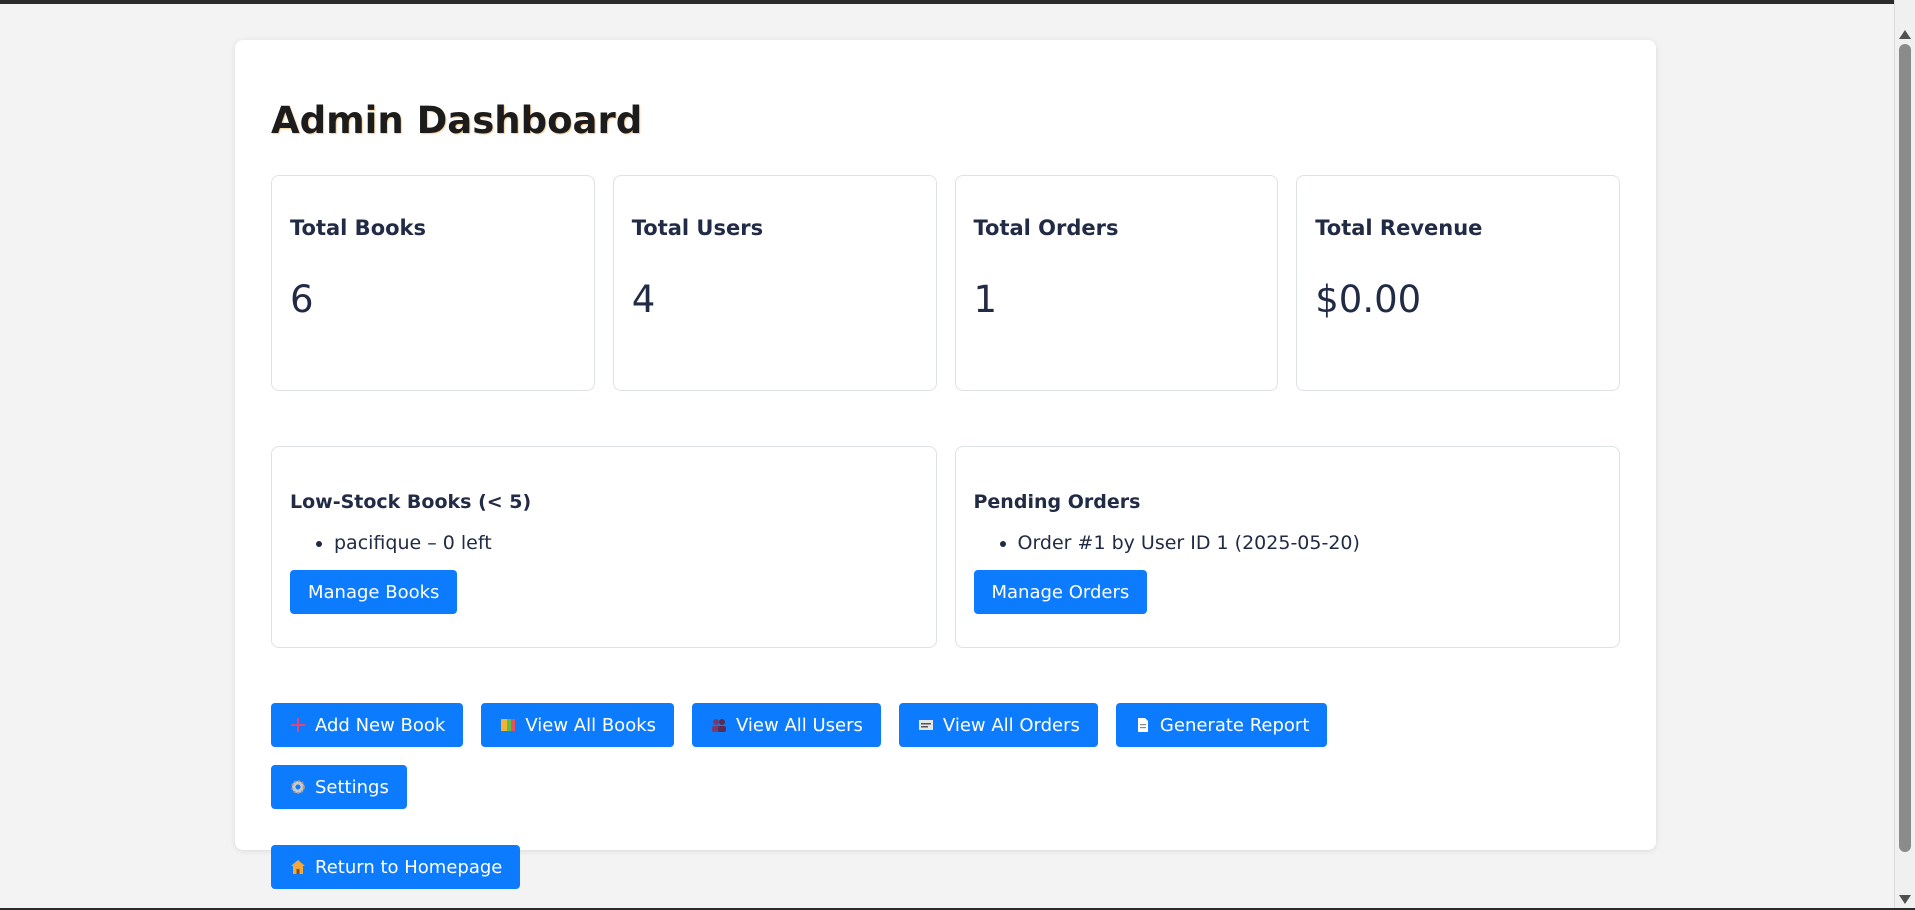  Describe the element at coordinates (457, 120) in the screenshot. I see `page-title: Admin Dashboard` at that location.